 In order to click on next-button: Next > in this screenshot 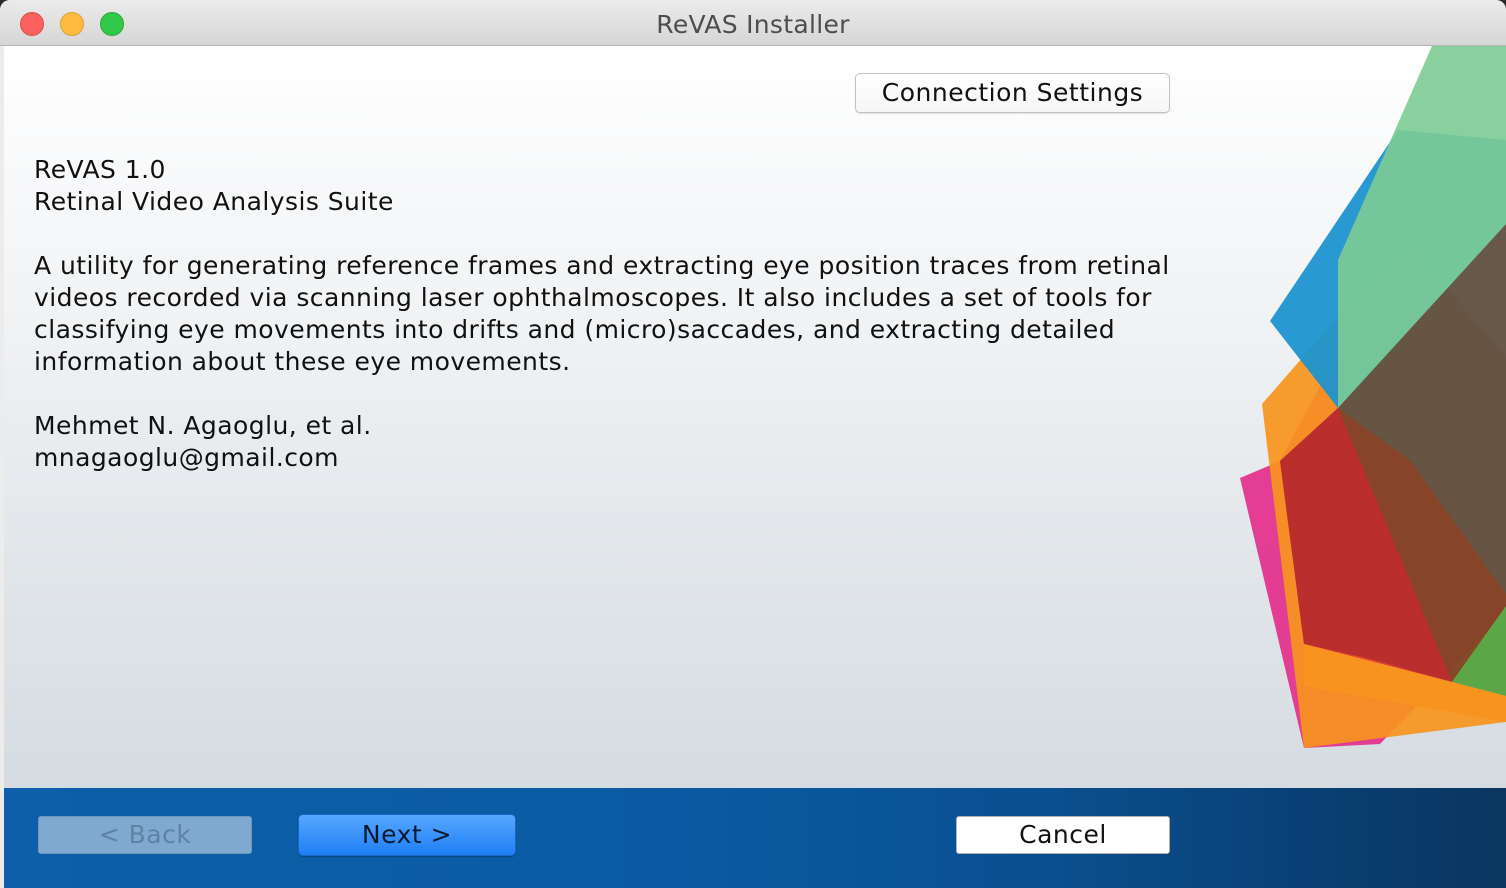, I will do `click(407, 835)`.